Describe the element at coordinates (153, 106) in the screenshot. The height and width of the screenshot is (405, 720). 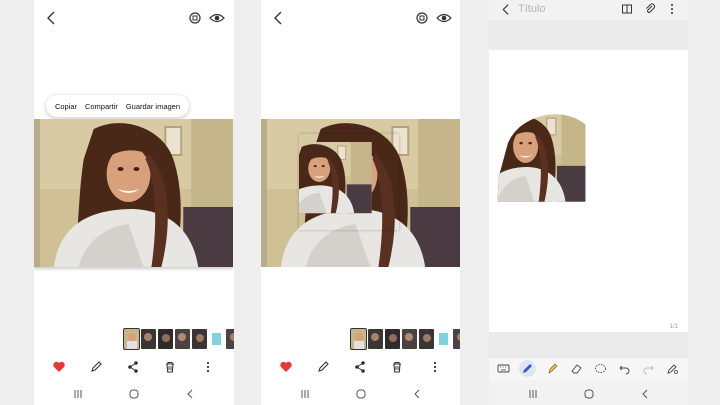
I see `save-image-menu-item: Guardar imagen` at that location.